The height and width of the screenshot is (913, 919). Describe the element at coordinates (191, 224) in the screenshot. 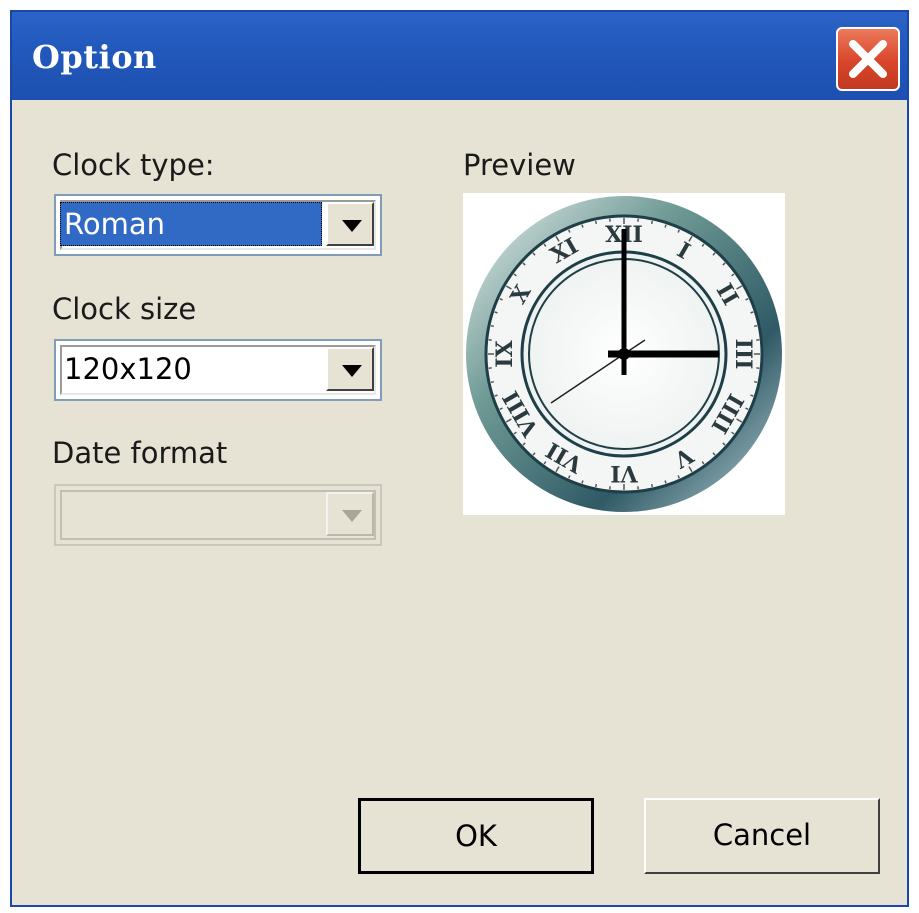

I see `clock-type-value: Roman` at that location.